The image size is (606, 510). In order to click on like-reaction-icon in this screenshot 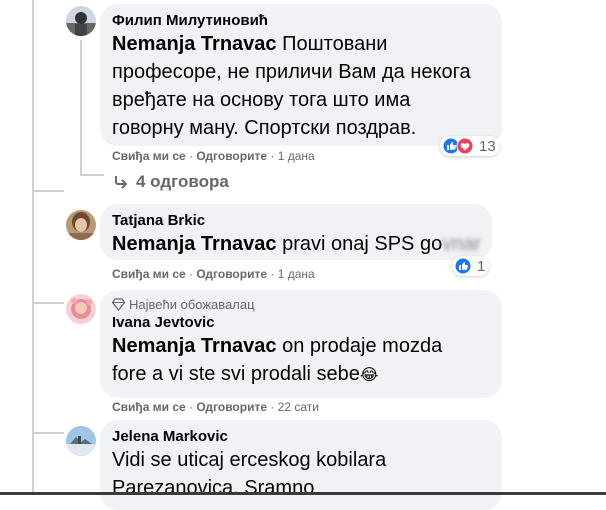, I will do `click(463, 266)`.